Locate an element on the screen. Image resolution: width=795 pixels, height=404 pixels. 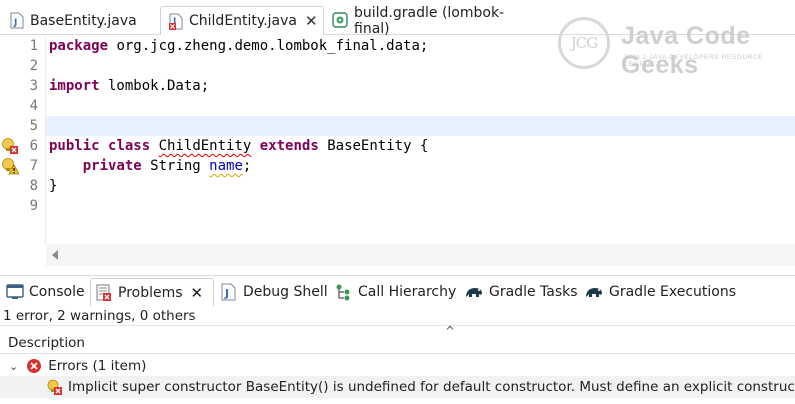
error-icon is located at coordinates (34, 366).